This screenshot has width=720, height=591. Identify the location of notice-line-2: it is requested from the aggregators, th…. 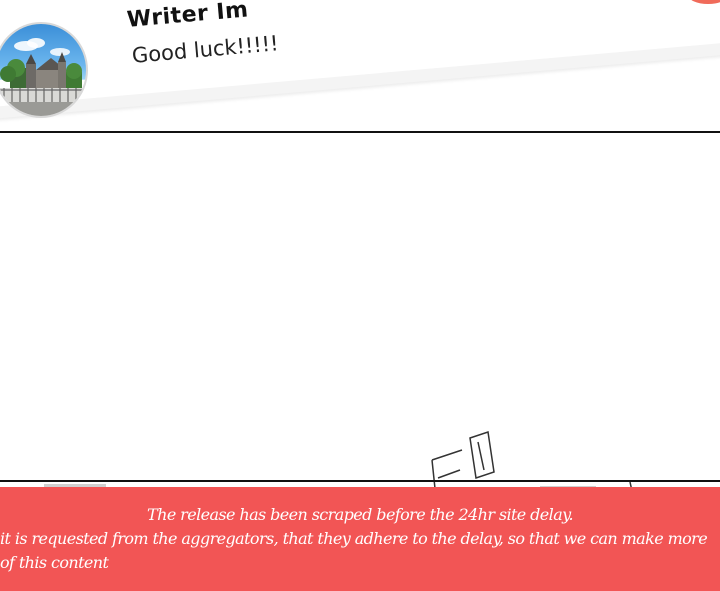
(354, 550).